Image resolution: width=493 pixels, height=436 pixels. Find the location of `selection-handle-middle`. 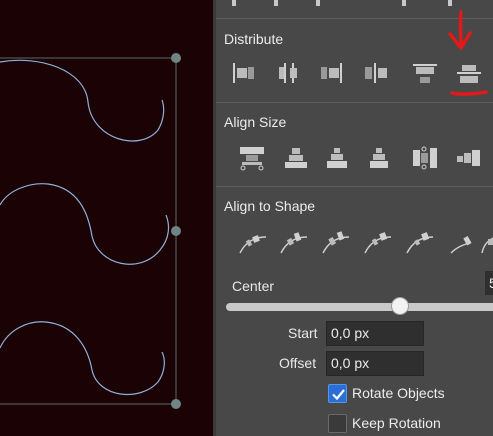

selection-handle-middle is located at coordinates (176, 231).